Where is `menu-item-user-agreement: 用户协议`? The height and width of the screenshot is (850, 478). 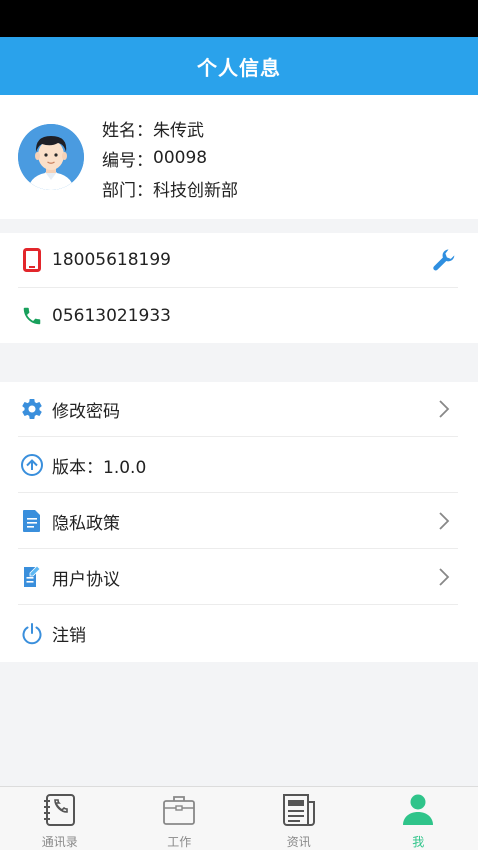 menu-item-user-agreement: 用户协议 is located at coordinates (238, 577).